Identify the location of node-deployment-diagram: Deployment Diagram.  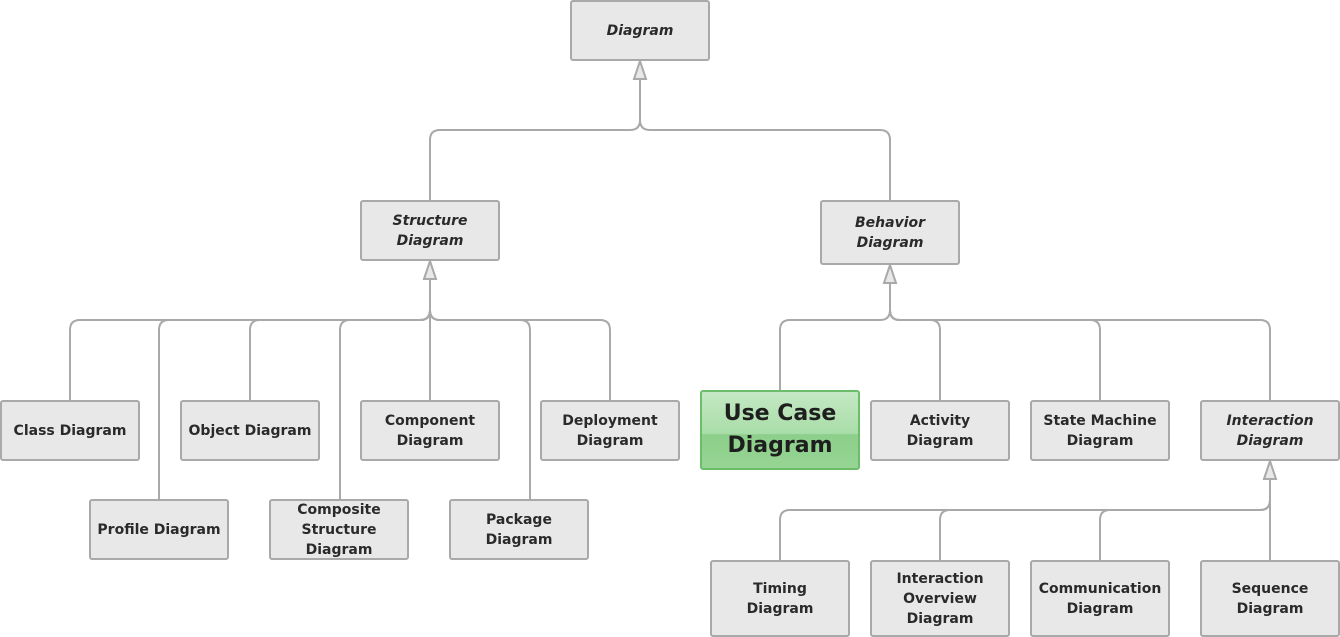
(610, 430).